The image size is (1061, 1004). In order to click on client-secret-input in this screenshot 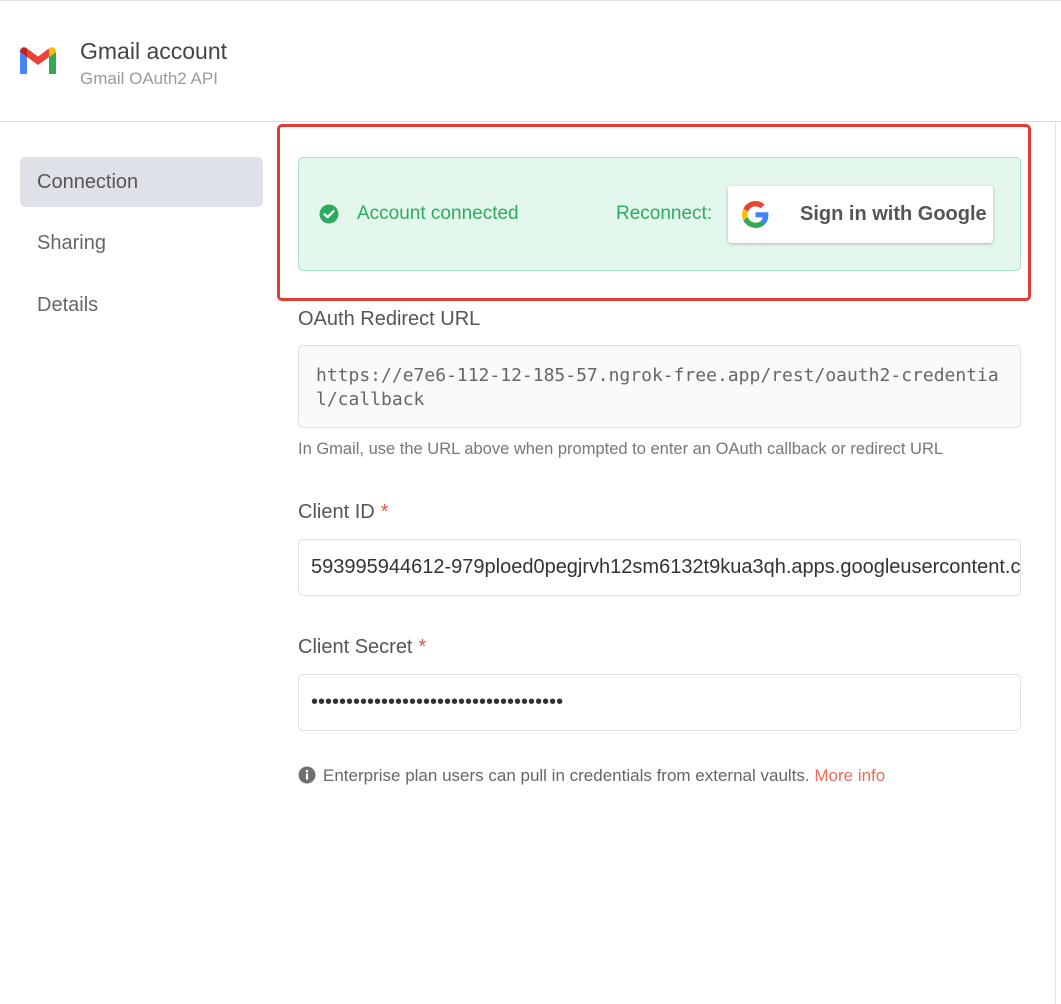, I will do `click(659, 702)`.